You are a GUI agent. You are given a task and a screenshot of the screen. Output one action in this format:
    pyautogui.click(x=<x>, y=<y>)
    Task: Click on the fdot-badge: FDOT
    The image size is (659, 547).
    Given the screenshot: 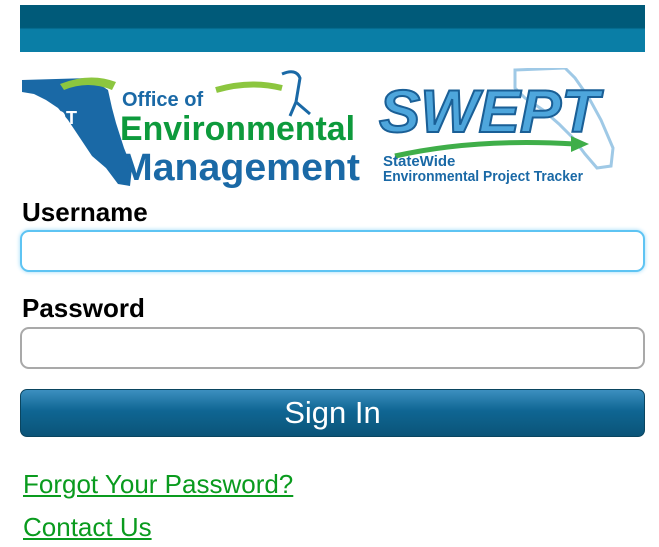 What is the action you would take?
    pyautogui.click(x=52, y=118)
    